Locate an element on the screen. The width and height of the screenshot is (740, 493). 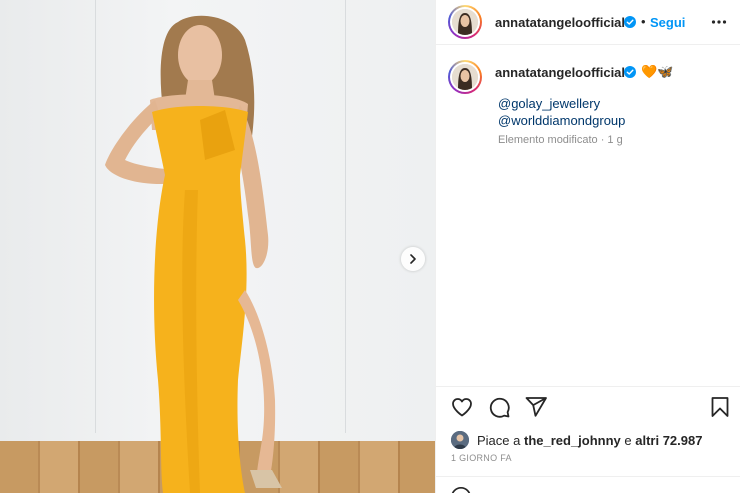
chevron-right-icon is located at coordinates (413, 259).